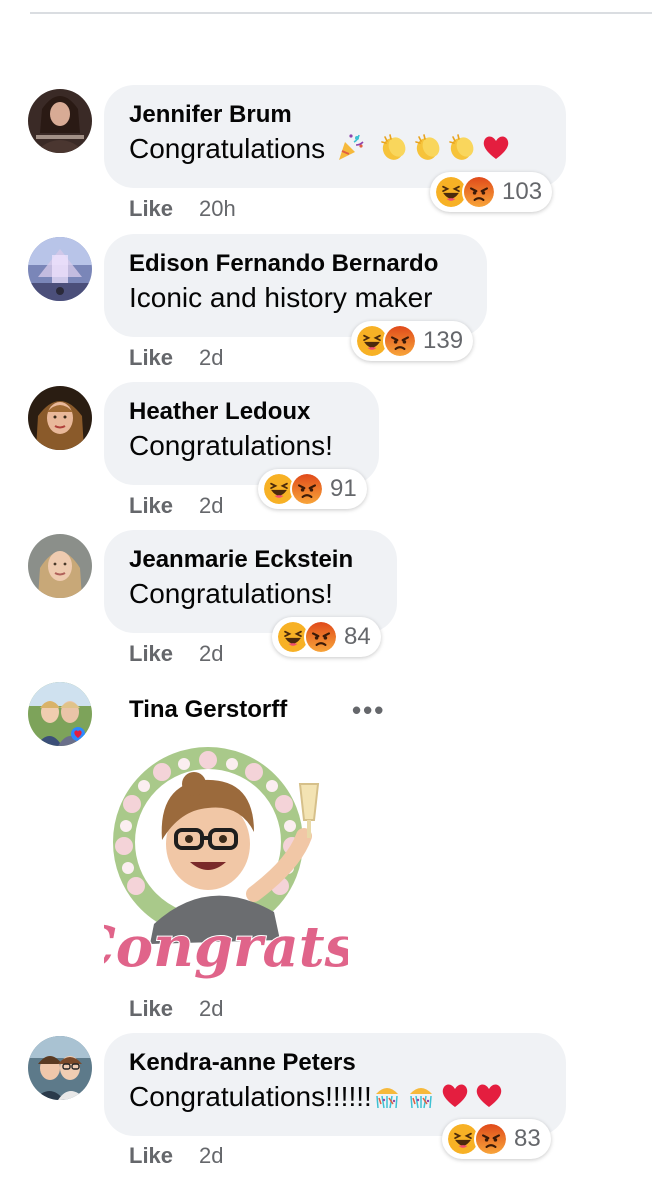 This screenshot has width=652, height=1180. Describe the element at coordinates (368, 710) in the screenshot. I see `more-options-button: •••` at that location.